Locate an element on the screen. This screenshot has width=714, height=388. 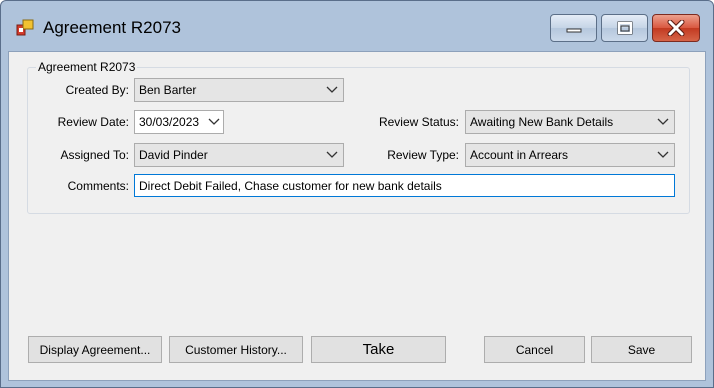
cancel-button: Cancel is located at coordinates (534, 349).